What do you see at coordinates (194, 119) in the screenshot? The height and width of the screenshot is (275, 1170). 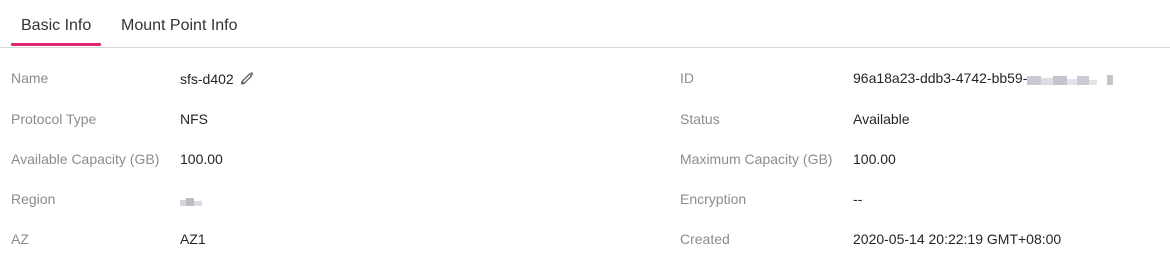 I see `protocol-type-value: NFS` at bounding box center [194, 119].